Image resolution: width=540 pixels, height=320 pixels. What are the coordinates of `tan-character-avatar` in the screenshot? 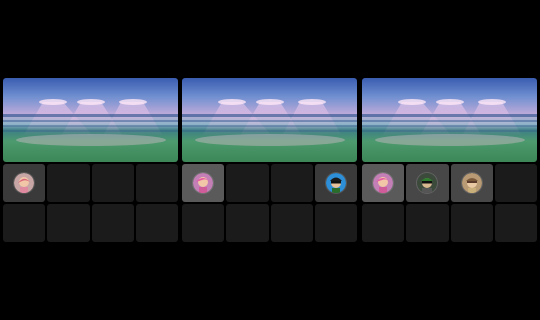 It's located at (471, 183).